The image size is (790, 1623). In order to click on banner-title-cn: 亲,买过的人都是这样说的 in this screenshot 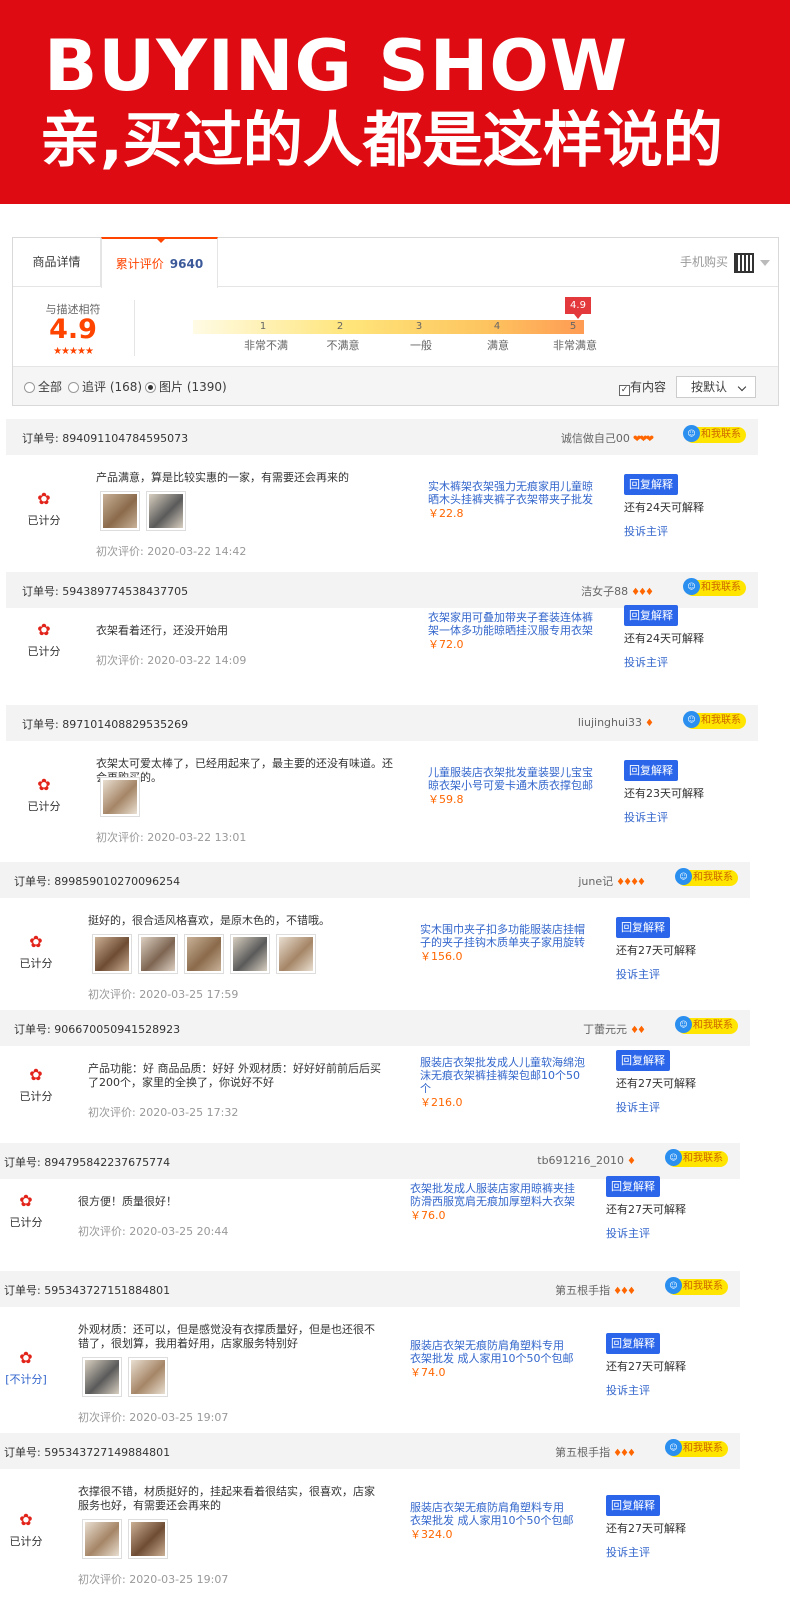, I will do `click(381, 141)`.